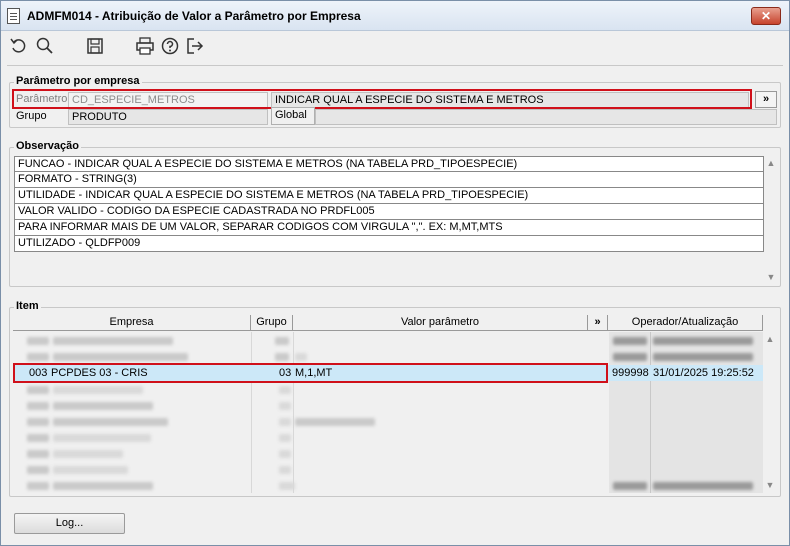 The height and width of the screenshot is (546, 790). What do you see at coordinates (27, 306) in the screenshot?
I see `item-legend: Item` at bounding box center [27, 306].